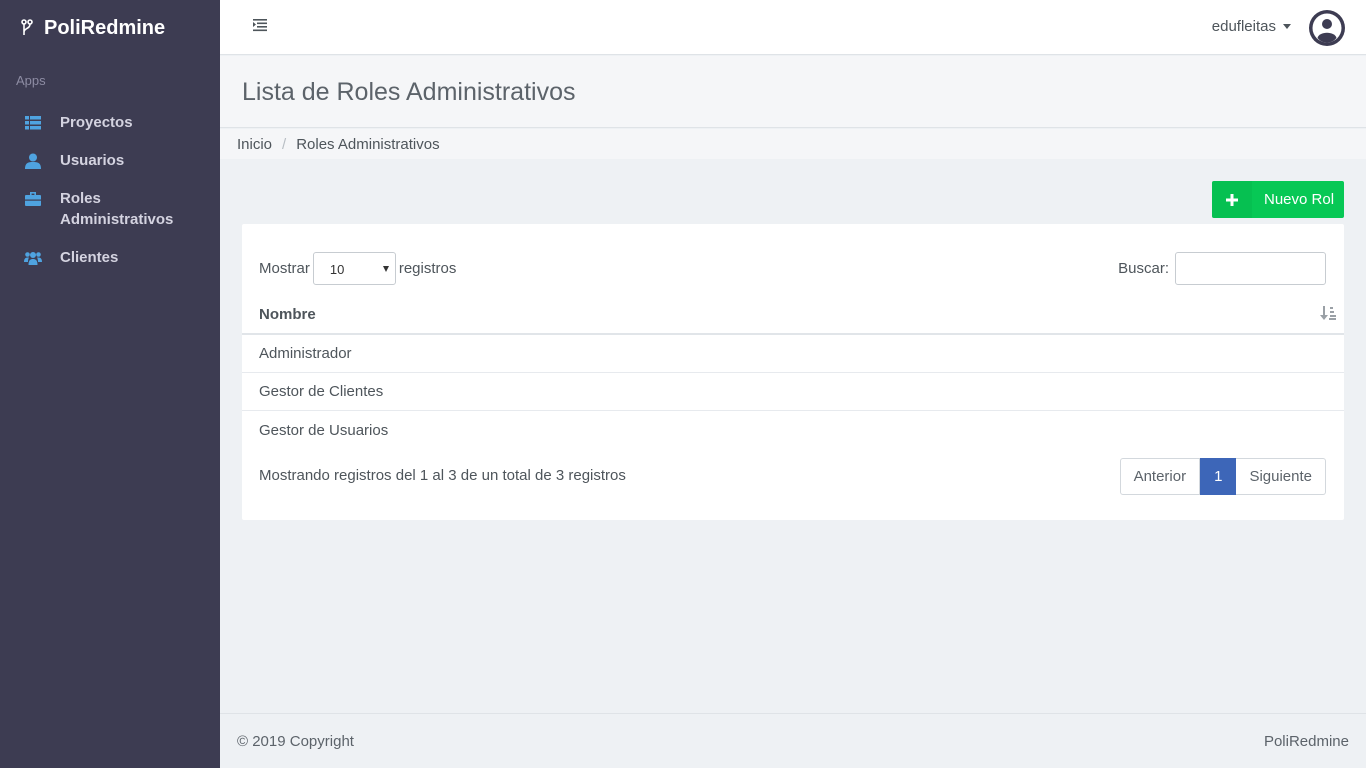 The height and width of the screenshot is (768, 1366). Describe the element at coordinates (105, 27) in the screenshot. I see `brand-name: PoliRedmine` at that location.